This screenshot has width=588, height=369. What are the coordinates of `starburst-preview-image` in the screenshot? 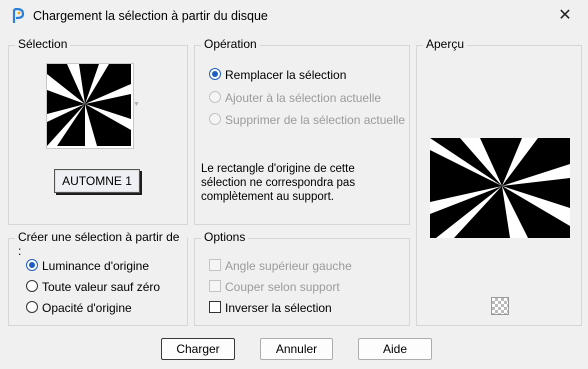 It's located at (500, 188).